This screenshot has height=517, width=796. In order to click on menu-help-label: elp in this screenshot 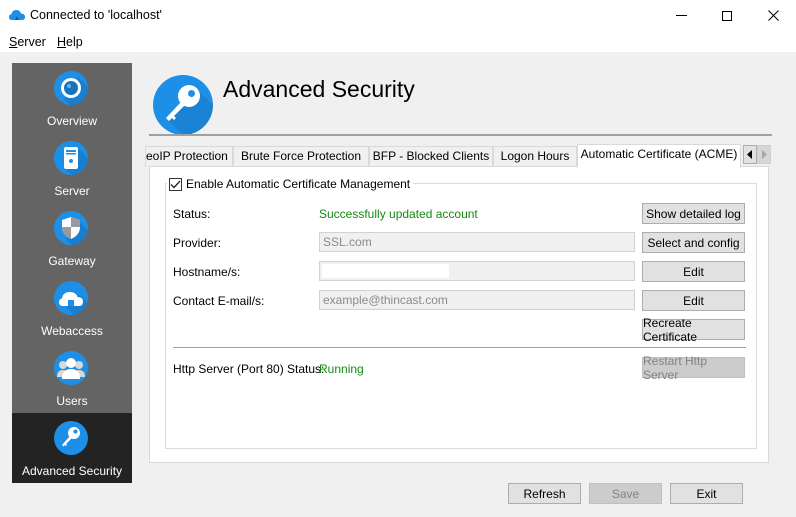, I will do `click(74, 42)`.